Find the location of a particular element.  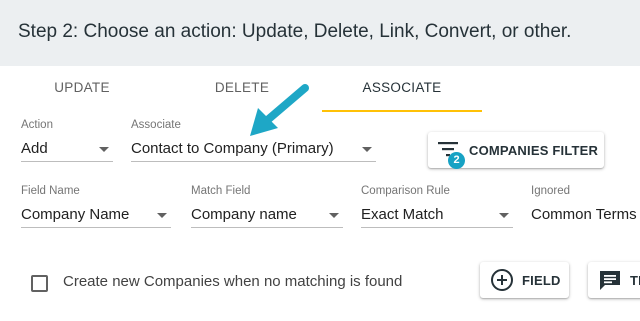

action-tabs: UPDATE DELETE ASSOCIATE is located at coordinates (320, 89).